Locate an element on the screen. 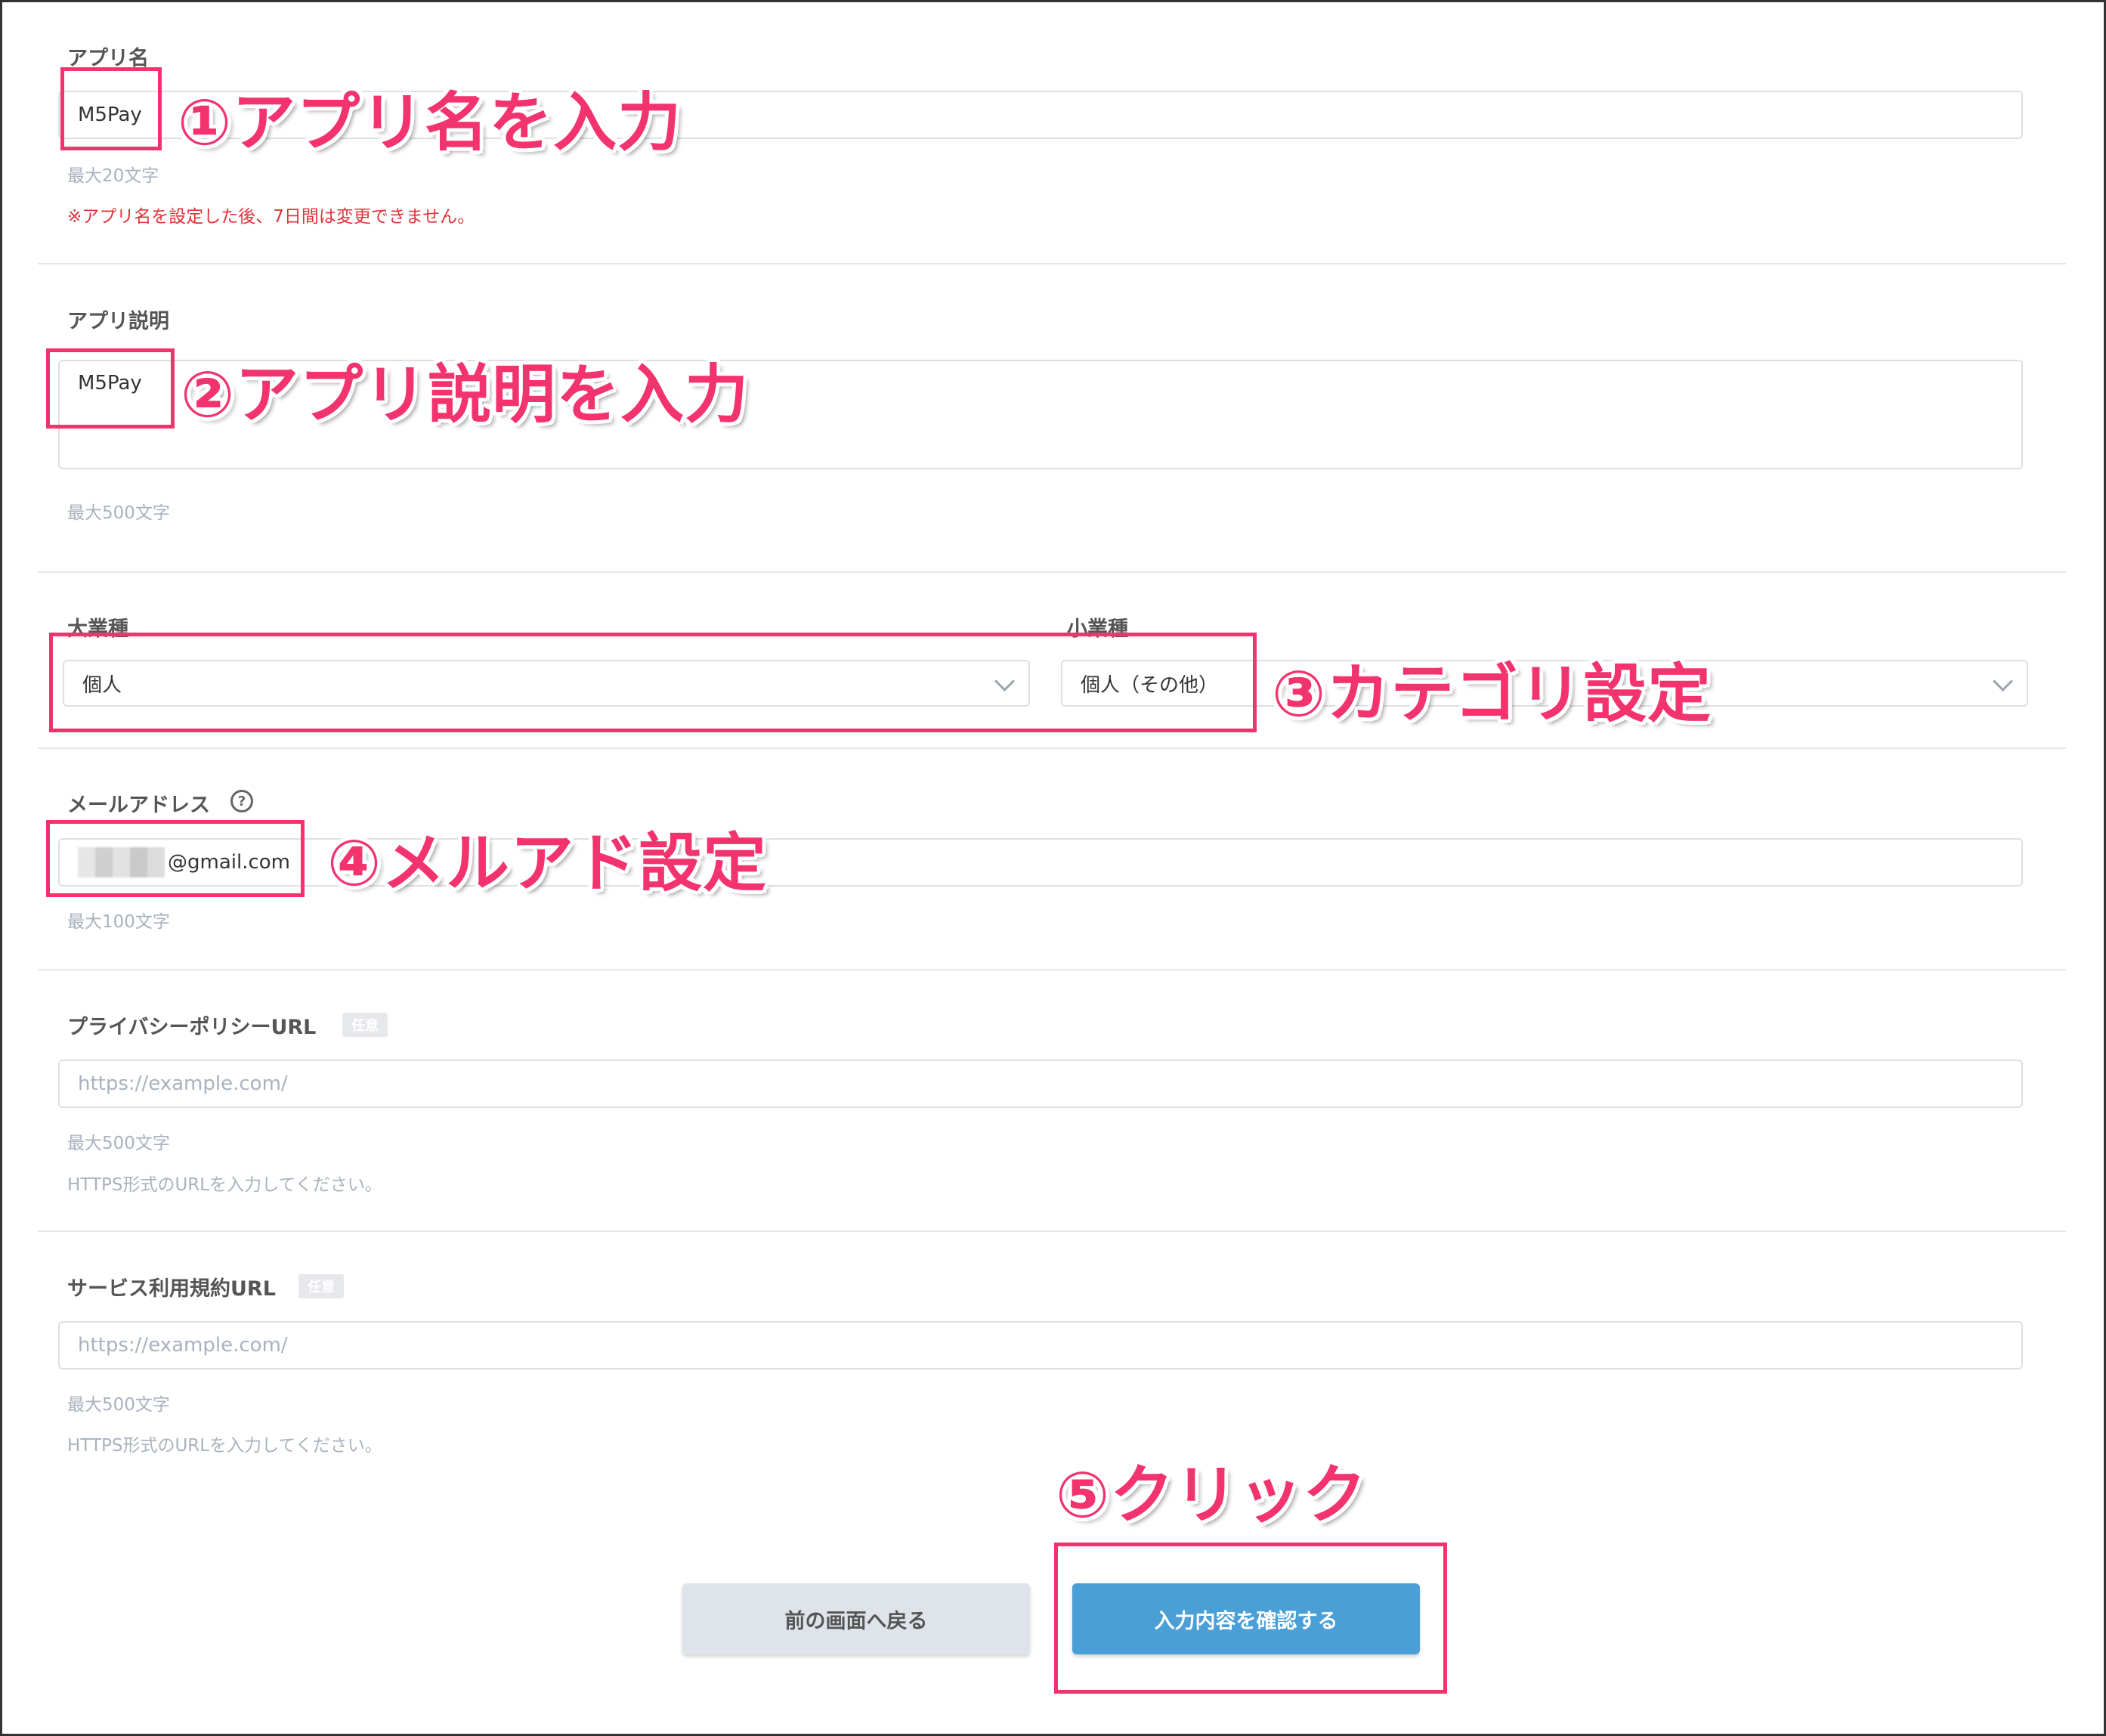 This screenshot has width=2106, height=1736. chevron-down-icon is located at coordinates (2003, 681).